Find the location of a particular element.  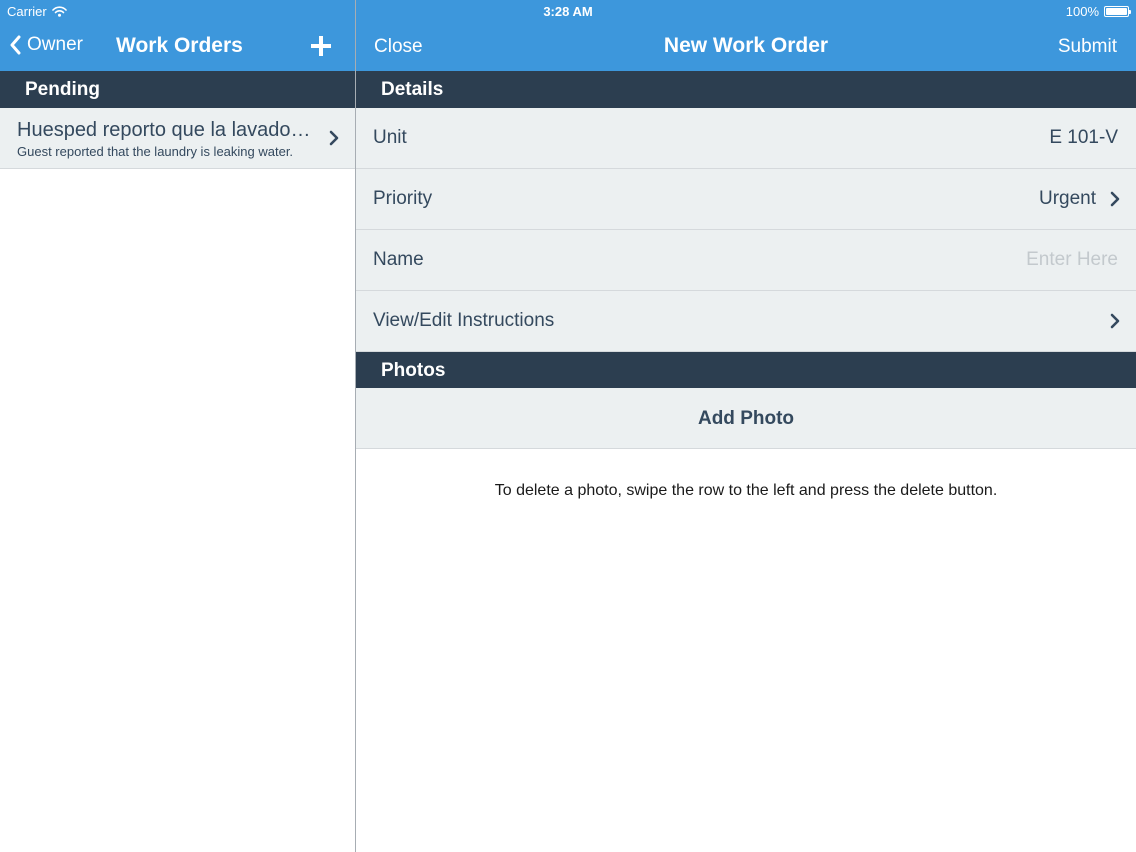

name-row: Name is located at coordinates (746, 260).